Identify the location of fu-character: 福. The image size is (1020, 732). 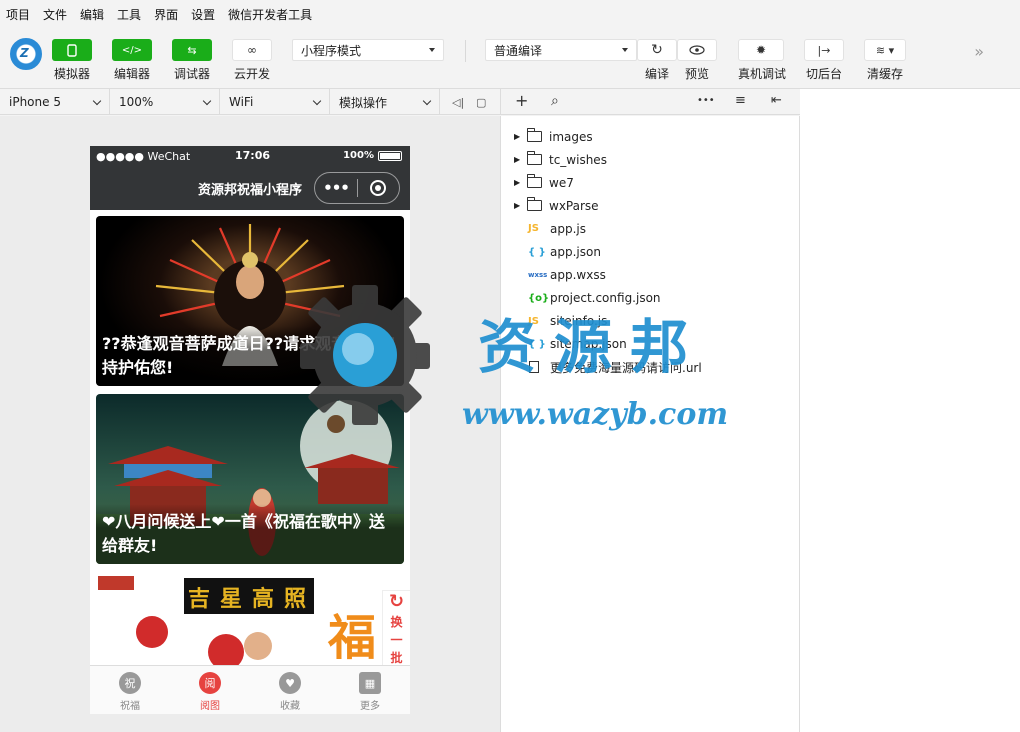
(351, 638).